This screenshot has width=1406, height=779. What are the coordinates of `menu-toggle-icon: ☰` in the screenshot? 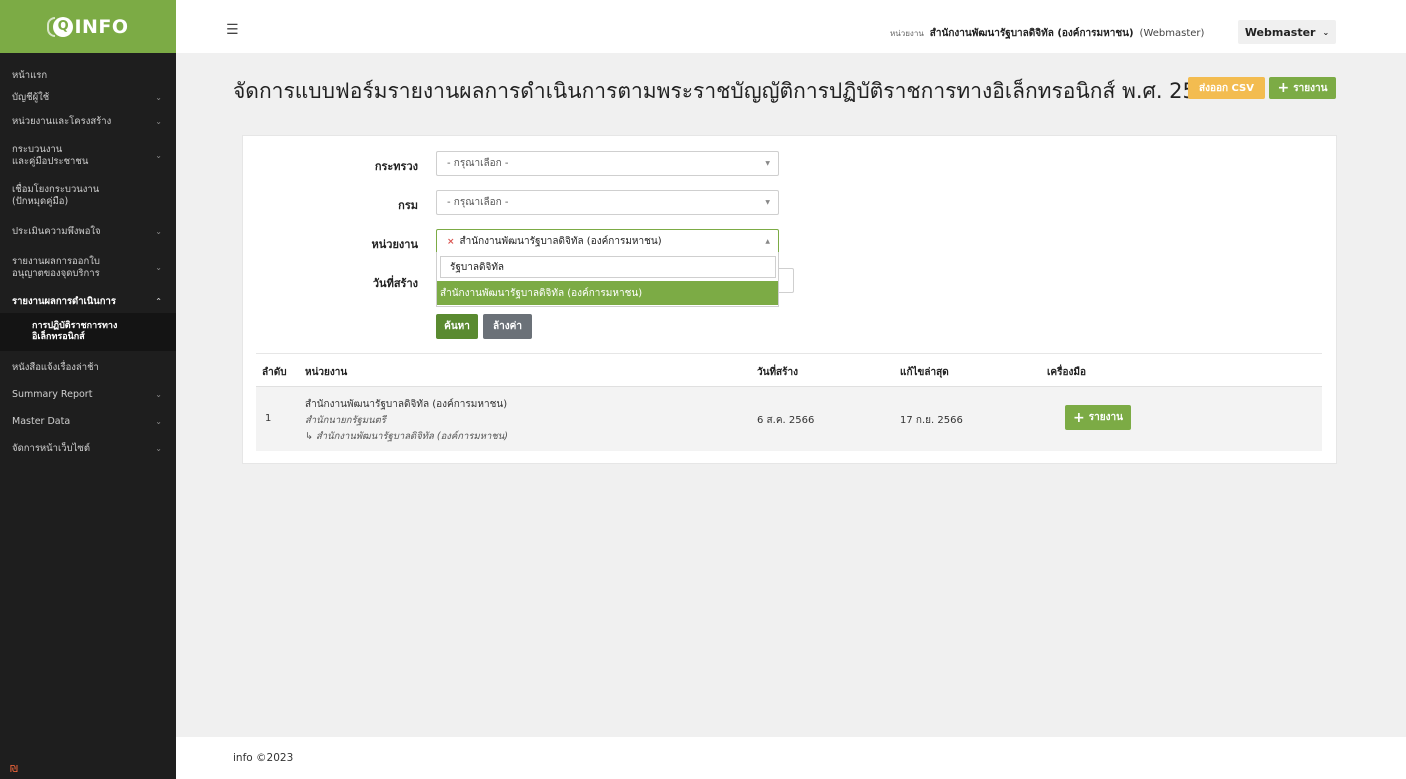 It's located at (232, 30).